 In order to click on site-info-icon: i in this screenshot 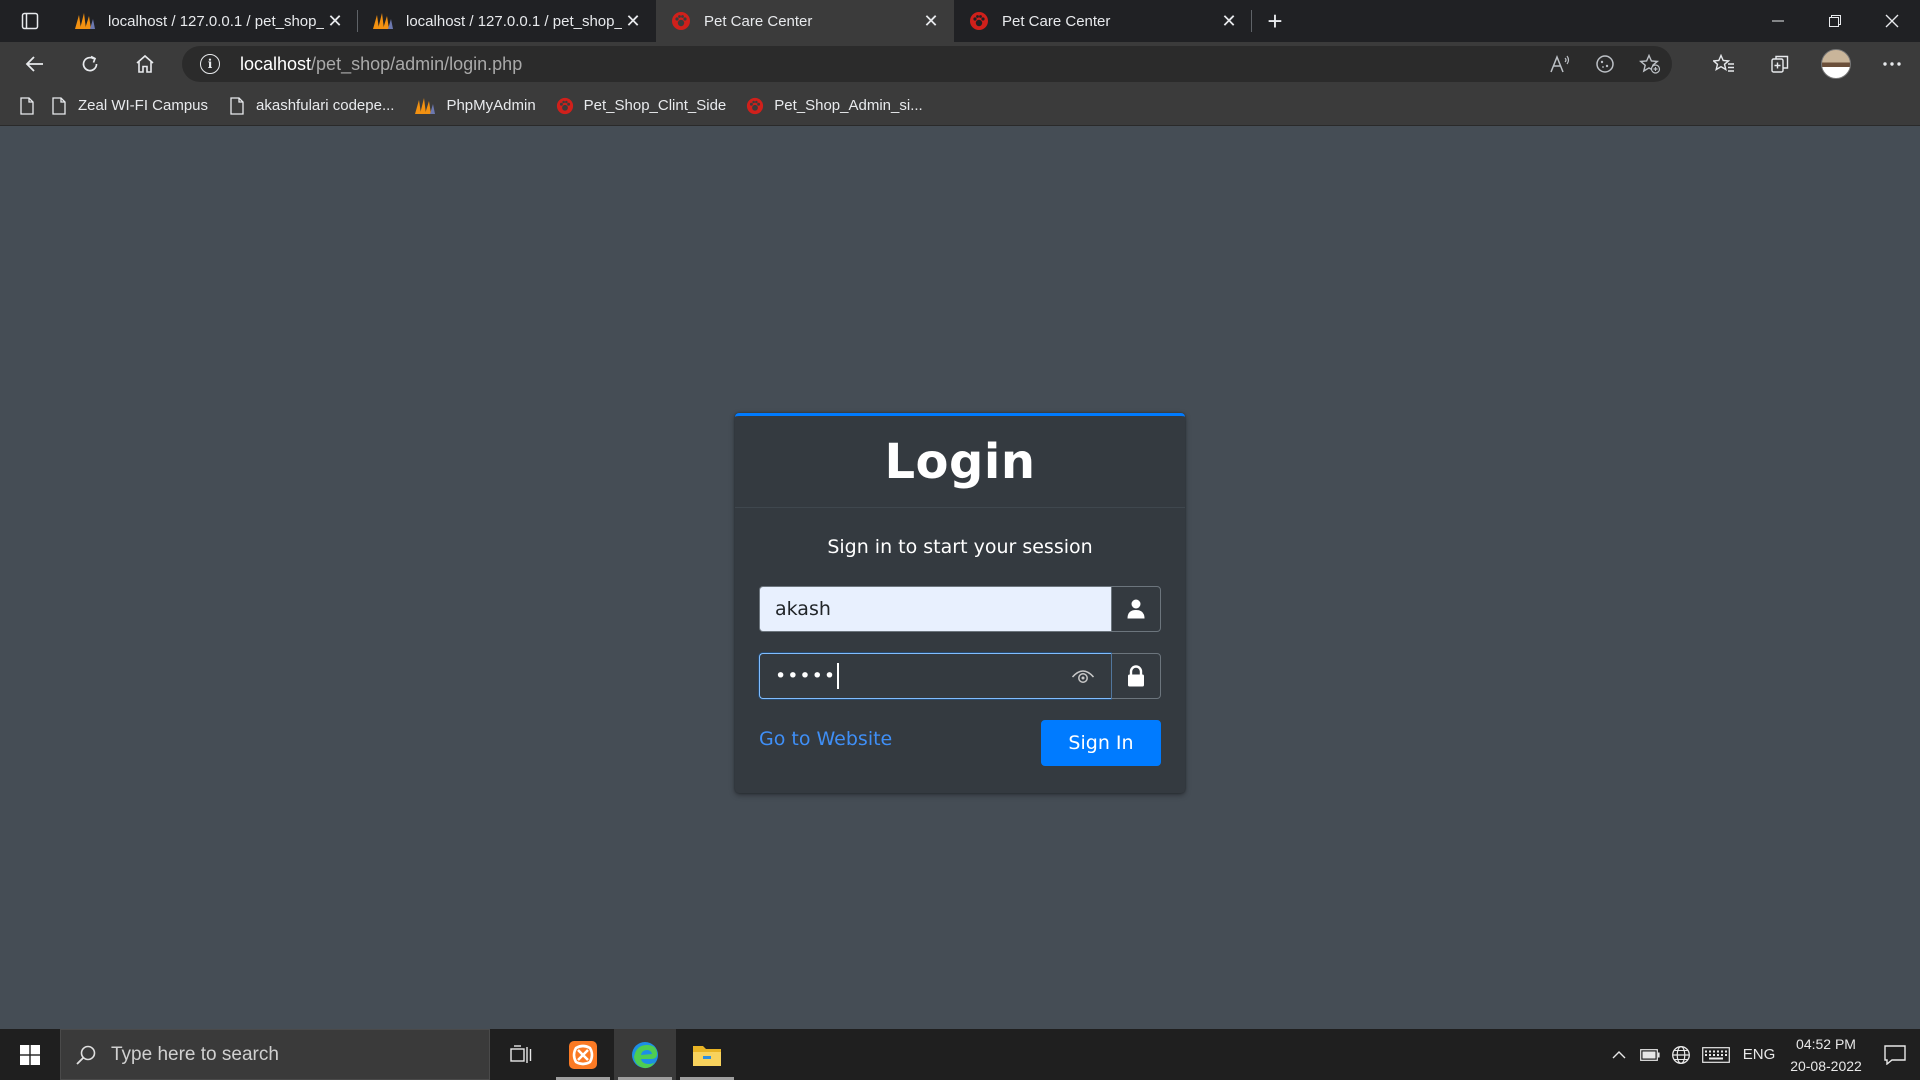, I will do `click(210, 64)`.